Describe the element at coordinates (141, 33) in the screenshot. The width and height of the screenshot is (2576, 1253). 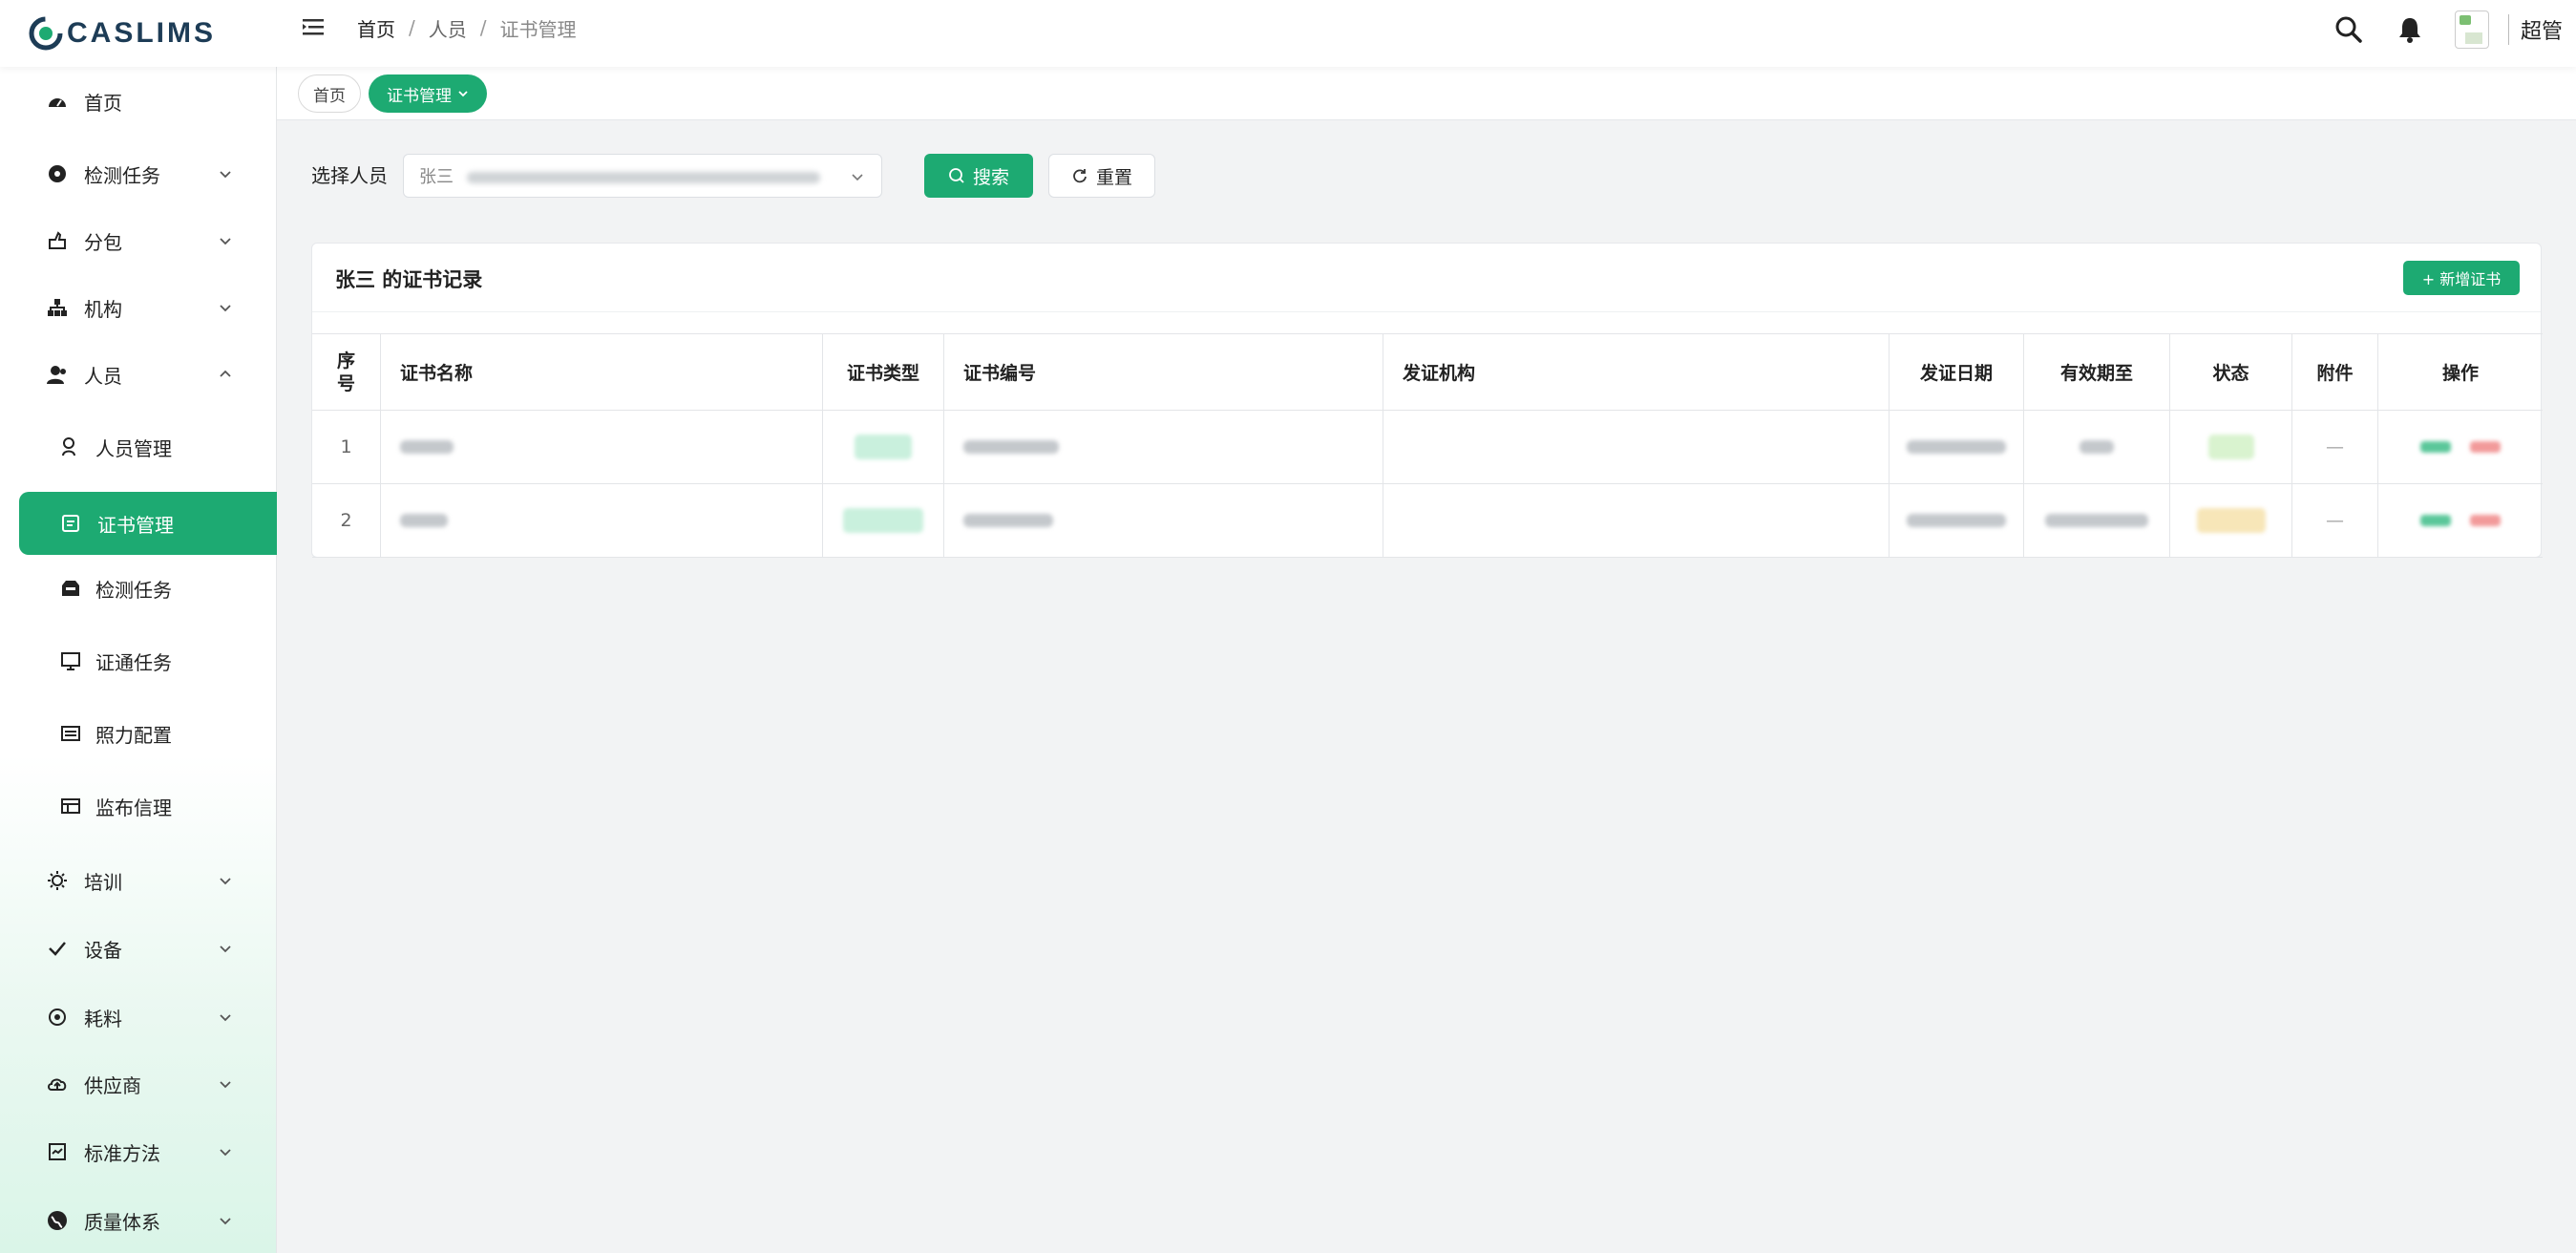
I see `logo-text: CASLIMS` at that location.